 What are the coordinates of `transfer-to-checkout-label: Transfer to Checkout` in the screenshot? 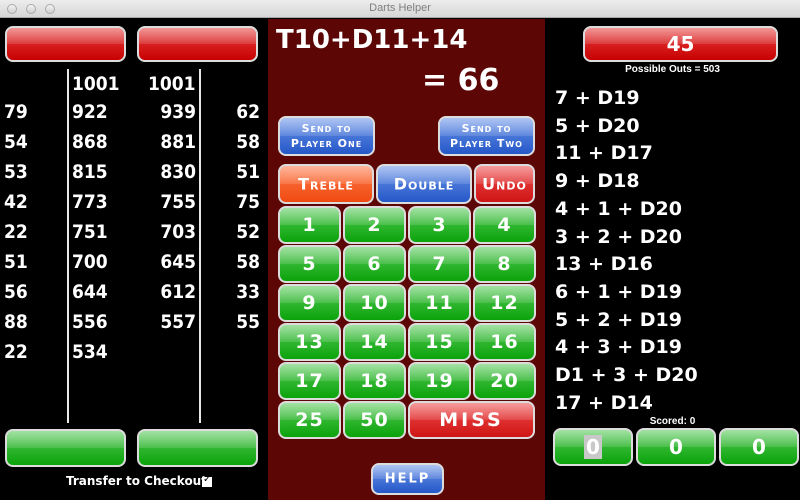 It's located at (136, 481).